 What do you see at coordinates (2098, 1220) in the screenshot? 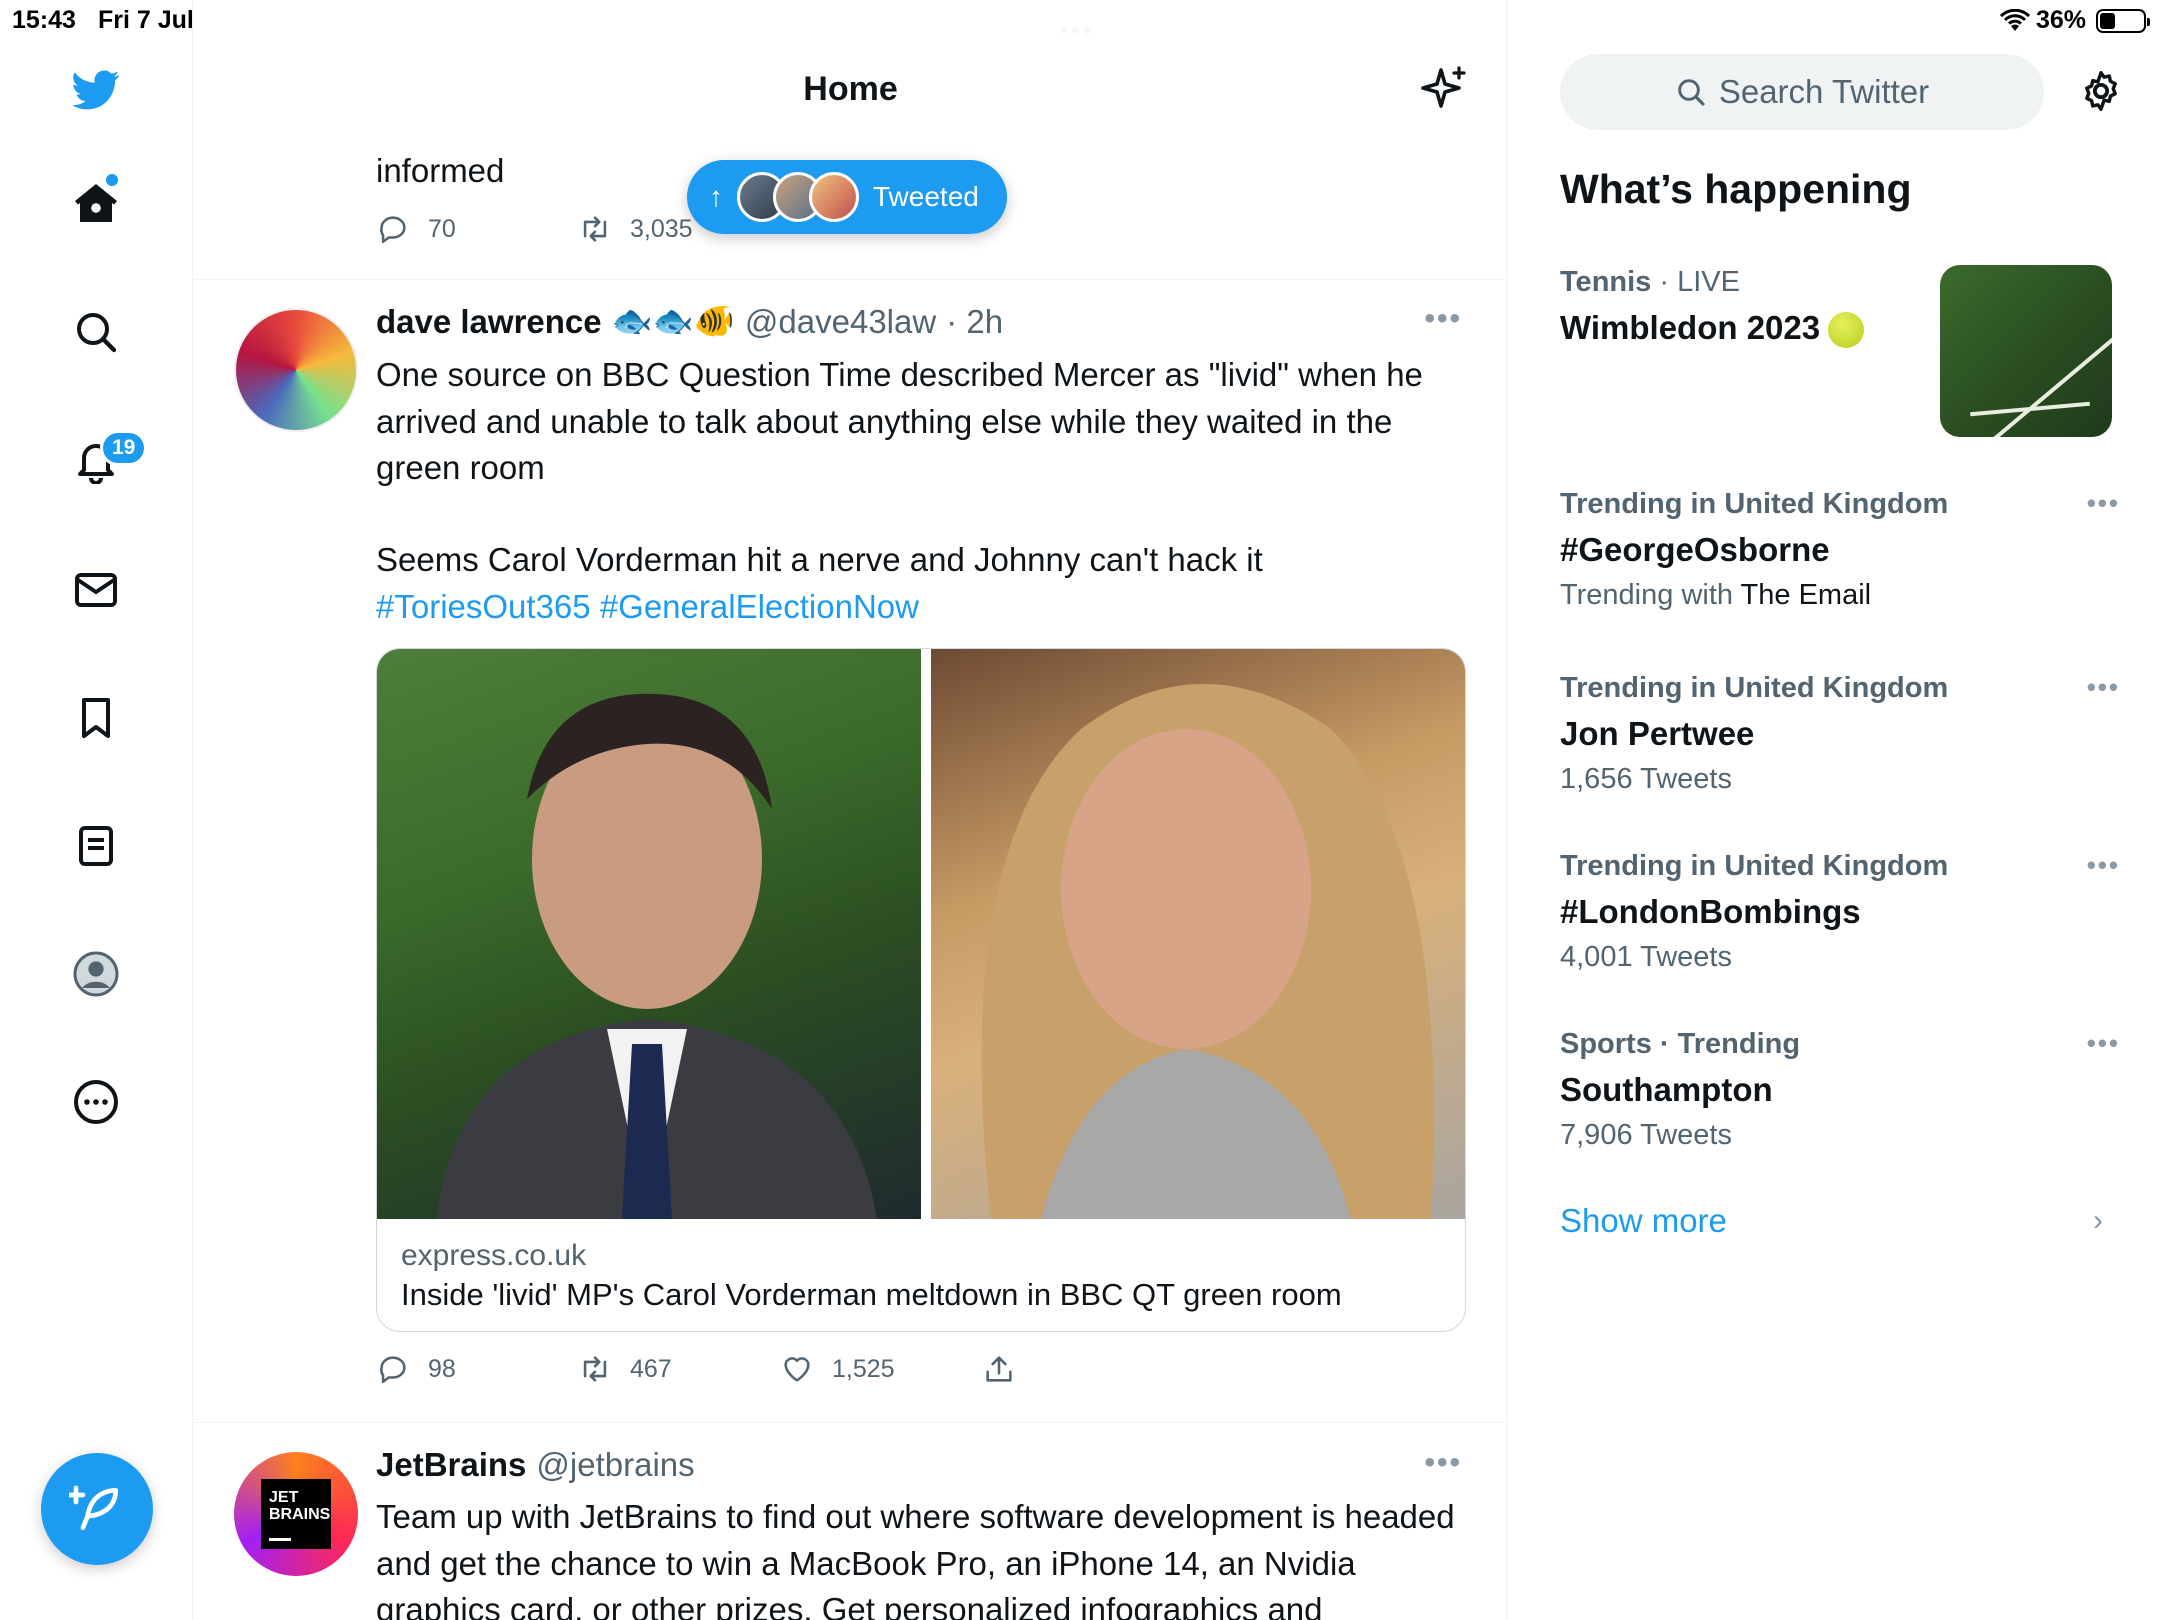
I see `chevron-right-icon: ›` at bounding box center [2098, 1220].